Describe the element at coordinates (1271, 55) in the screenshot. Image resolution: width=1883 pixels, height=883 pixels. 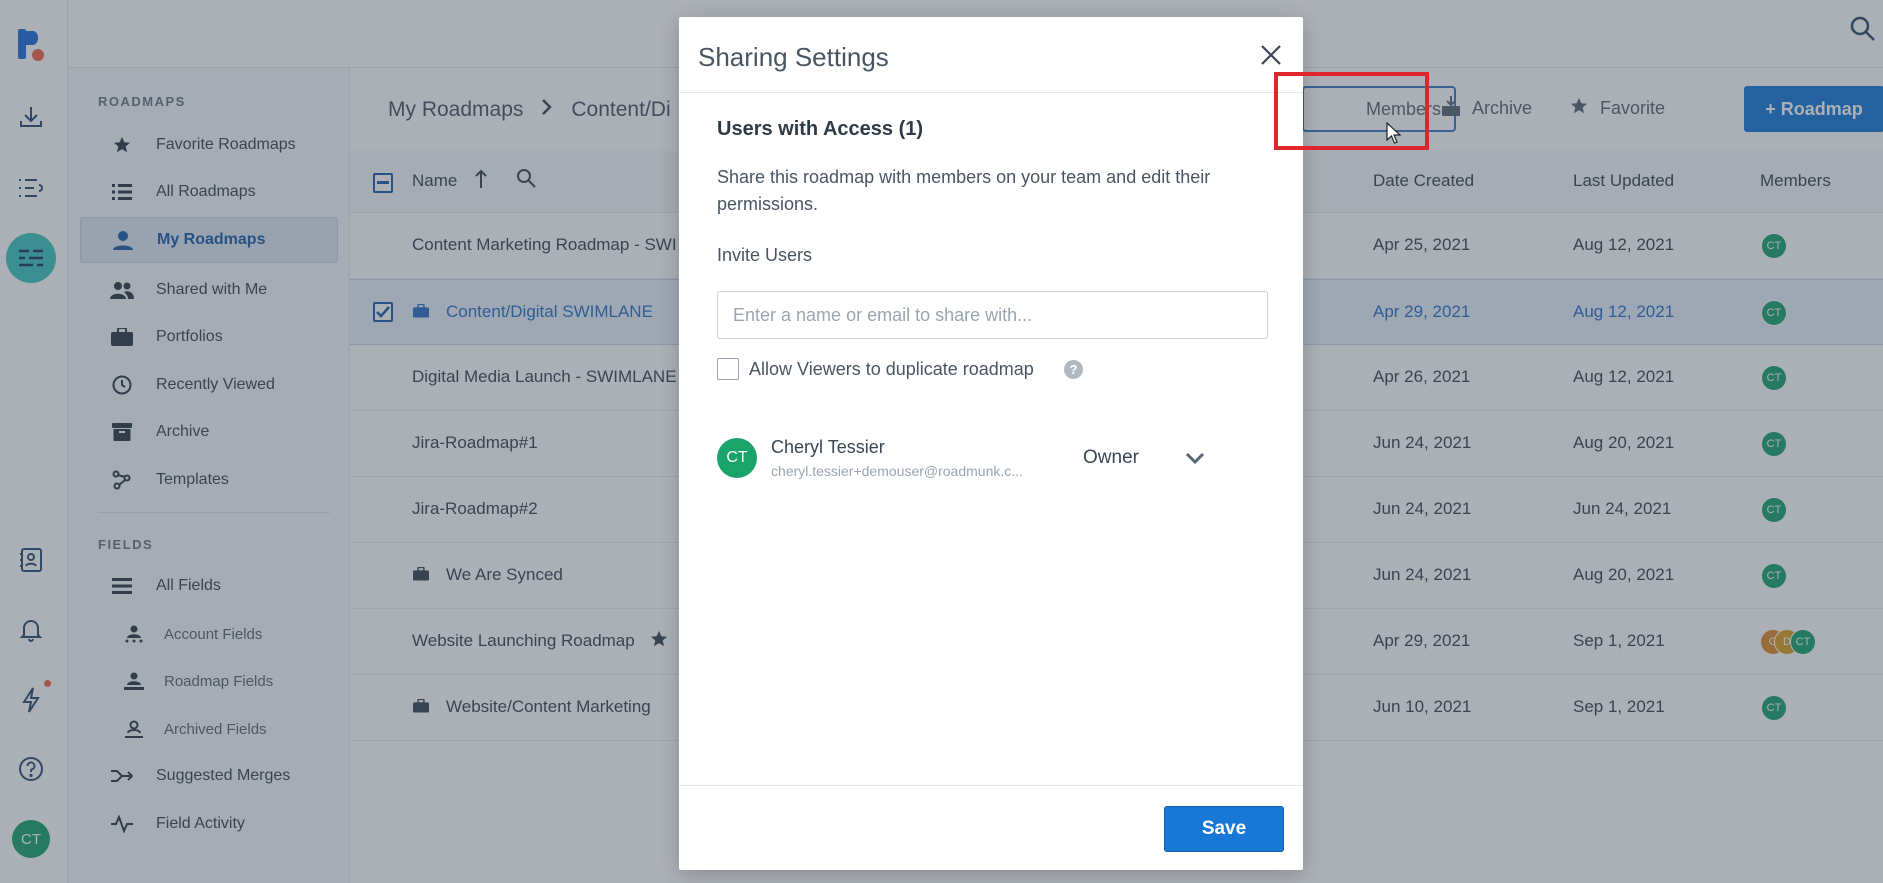
I see `close-icon` at that location.